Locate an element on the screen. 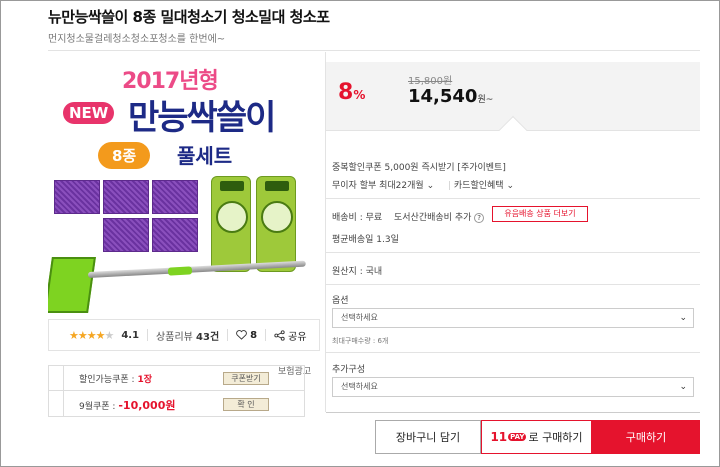 This screenshot has width=720, height=467. rating-stars: ★★★★★ is located at coordinates (91, 335).